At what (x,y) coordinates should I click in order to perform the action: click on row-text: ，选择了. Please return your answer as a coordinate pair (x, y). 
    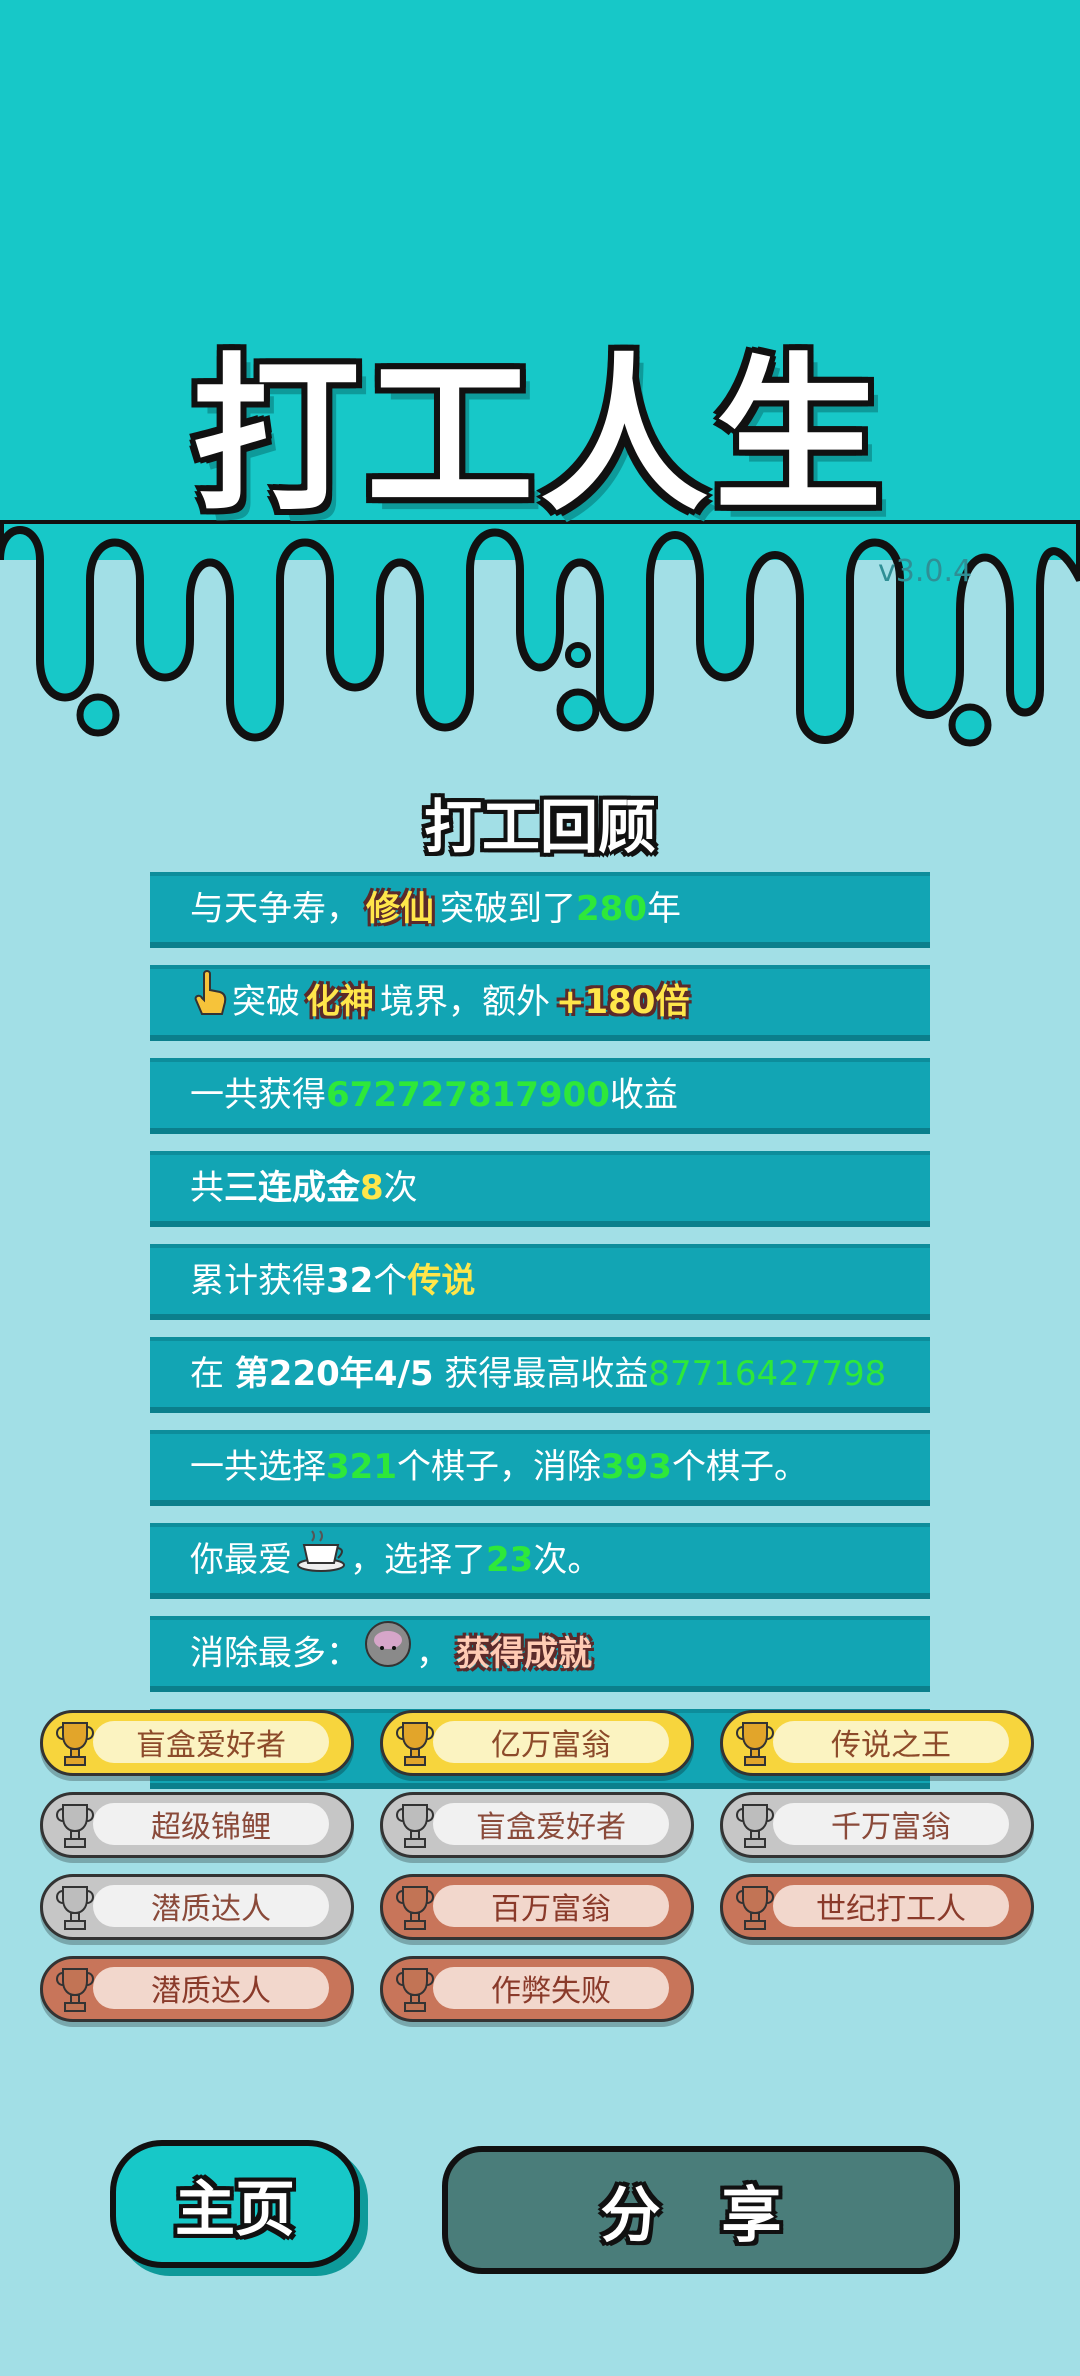
    Looking at the image, I should click on (418, 1560).